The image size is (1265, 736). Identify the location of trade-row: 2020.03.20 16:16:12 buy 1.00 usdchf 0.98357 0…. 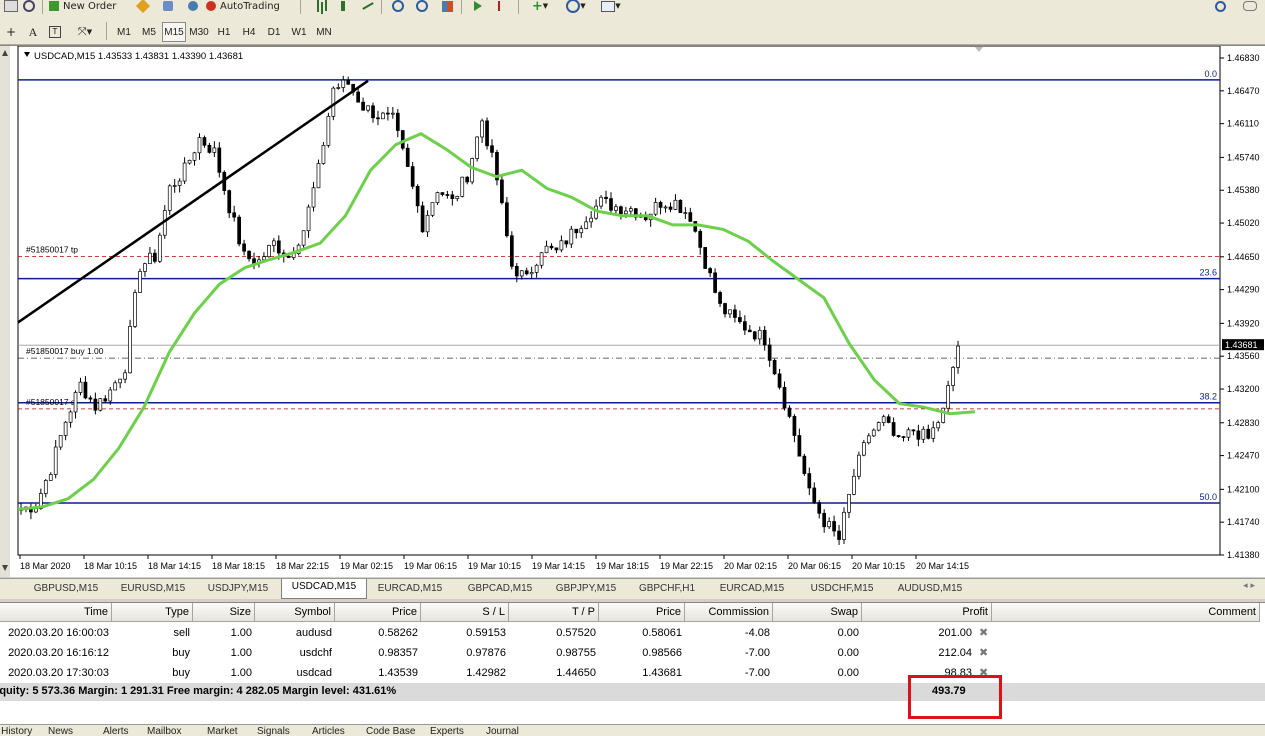
(632, 653).